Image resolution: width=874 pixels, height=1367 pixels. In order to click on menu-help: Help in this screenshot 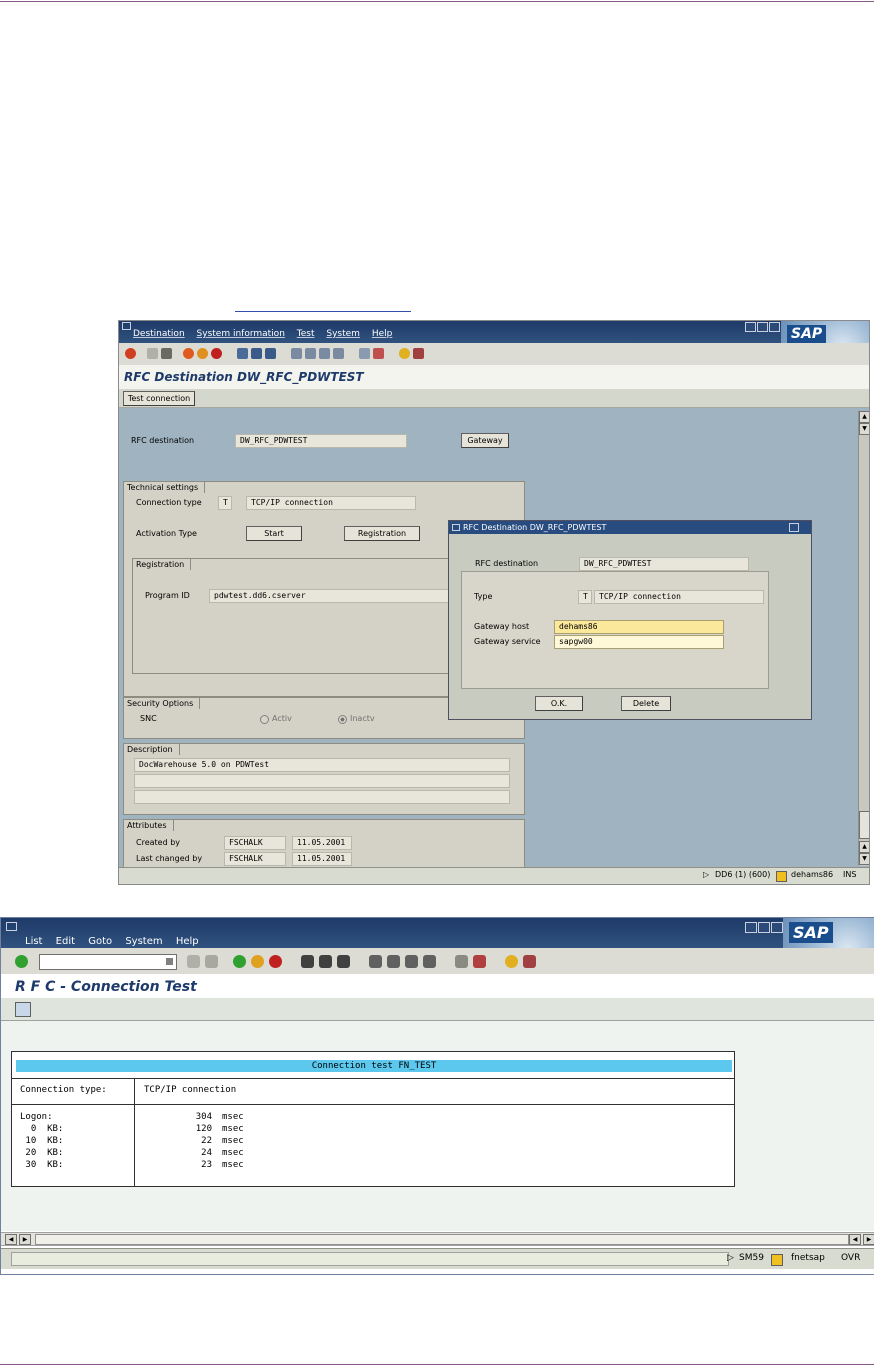, I will do `click(382, 334)`.